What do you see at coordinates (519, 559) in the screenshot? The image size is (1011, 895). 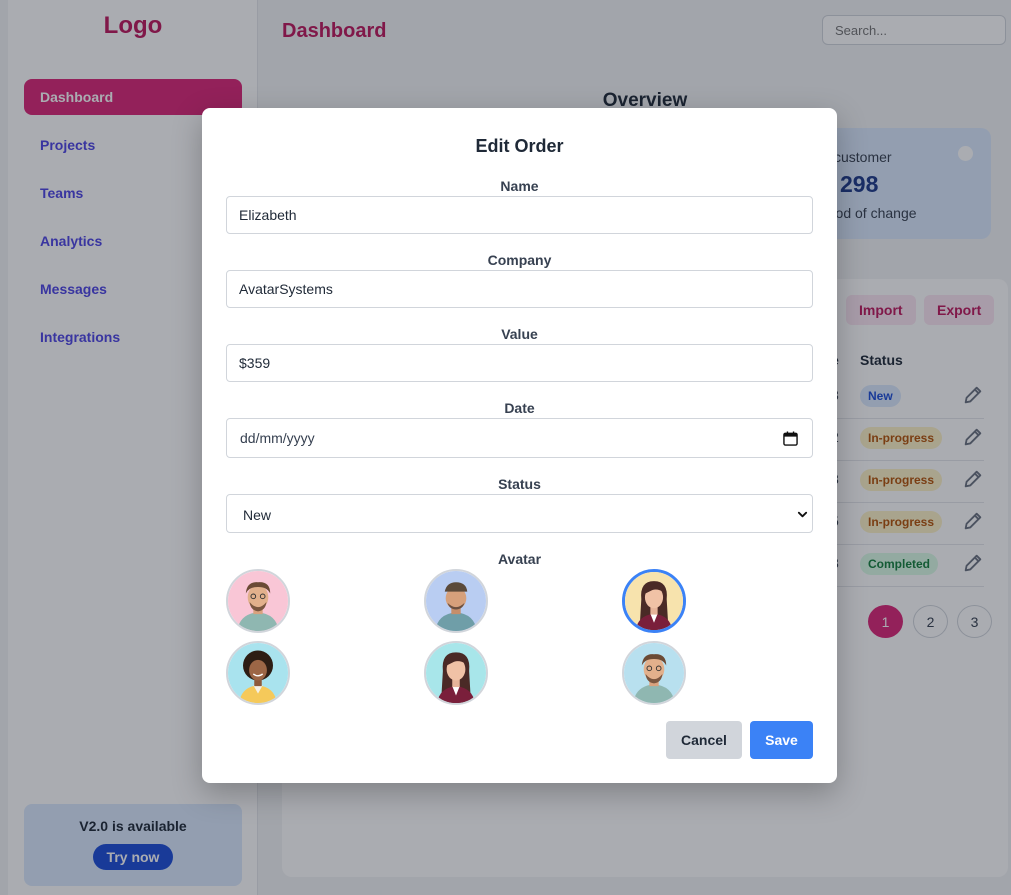 I see `avatar-label: Avatar` at bounding box center [519, 559].